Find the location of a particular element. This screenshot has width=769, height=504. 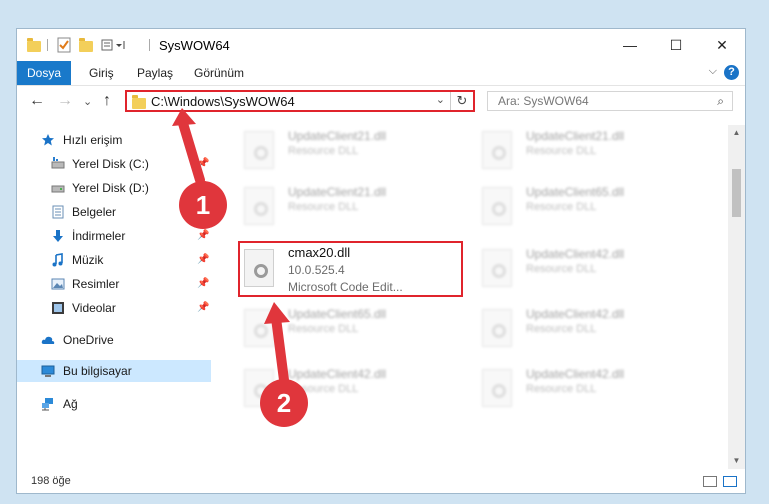

sidebar-item-label: Resimler is located at coordinates (96, 284).